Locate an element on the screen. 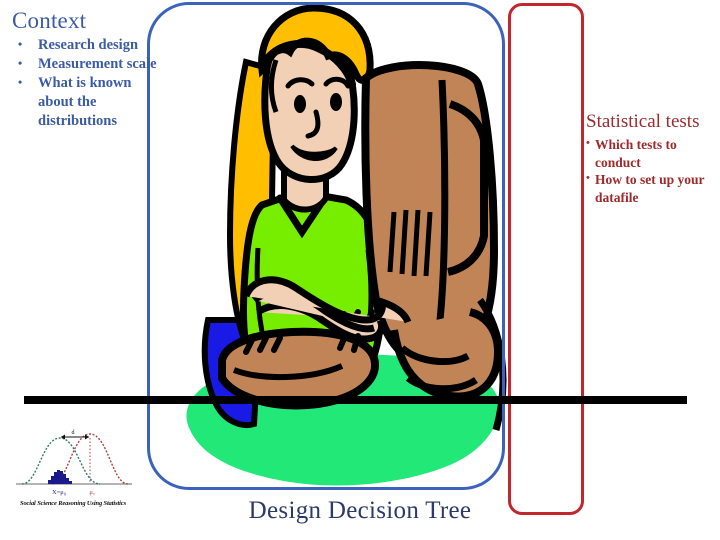 This screenshot has height=540, width=720. statistical-tests-title: Statistical tests is located at coordinates (643, 121).